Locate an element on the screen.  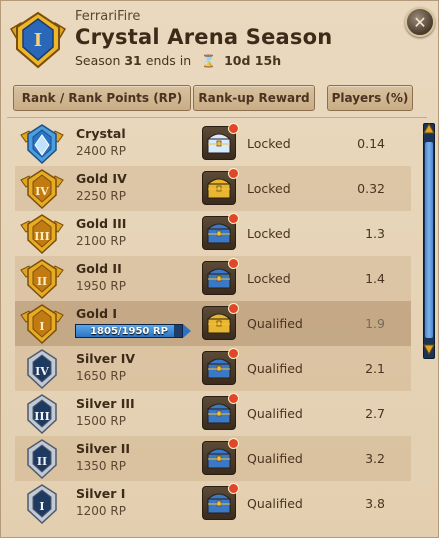
page-title: Crystal Arena Season is located at coordinates (204, 37).